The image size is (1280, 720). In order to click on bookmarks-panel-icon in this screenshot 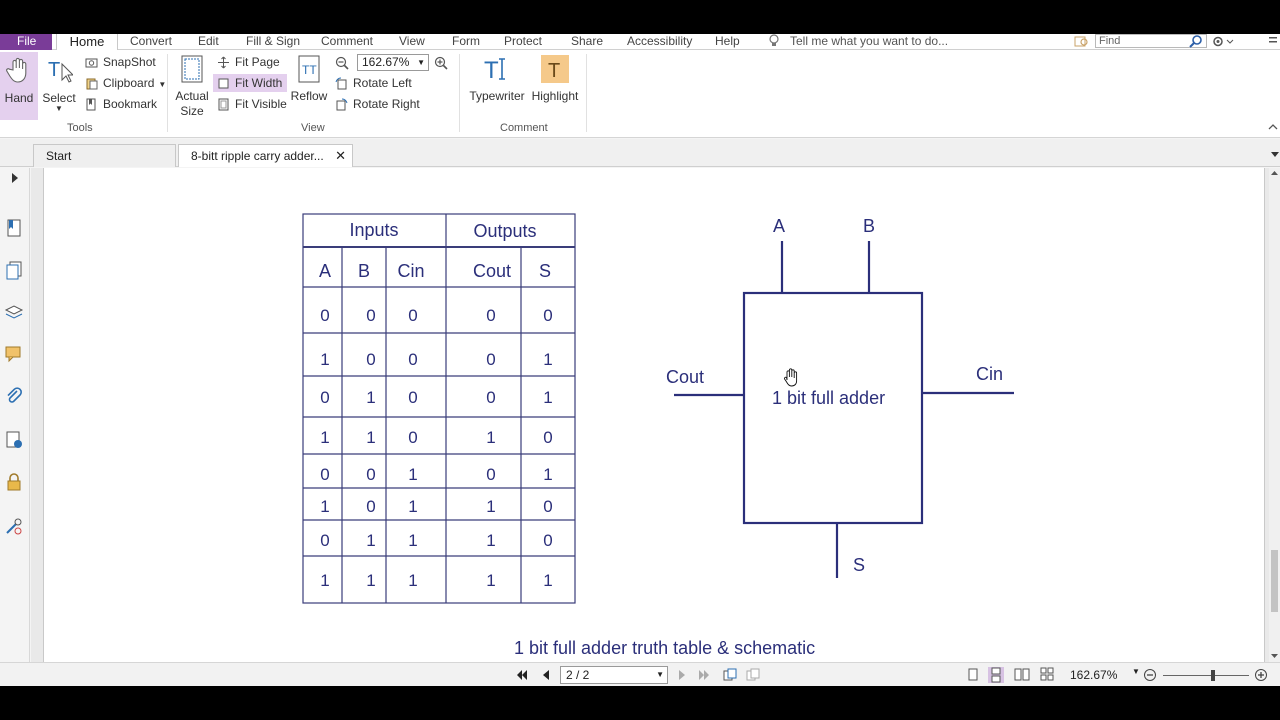, I will do `click(14, 228)`.